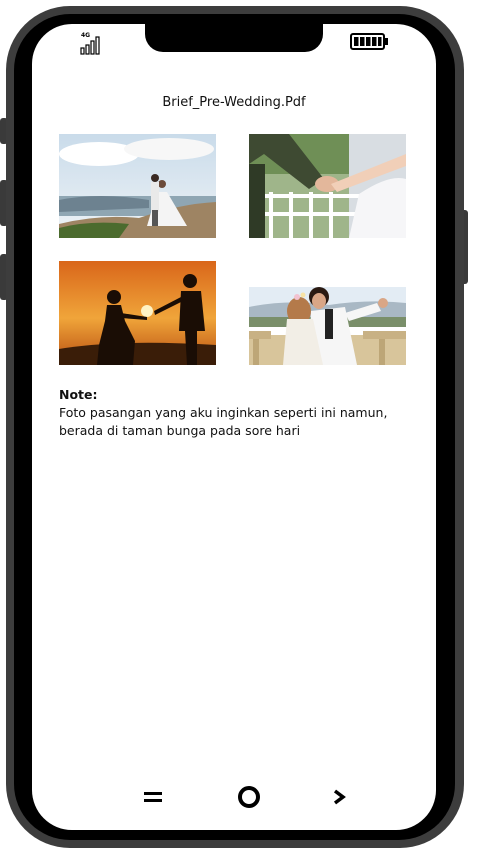 This screenshot has height=853, width=478. What do you see at coordinates (327, 313) in the screenshot?
I see `photo-couple-selfie` at bounding box center [327, 313].